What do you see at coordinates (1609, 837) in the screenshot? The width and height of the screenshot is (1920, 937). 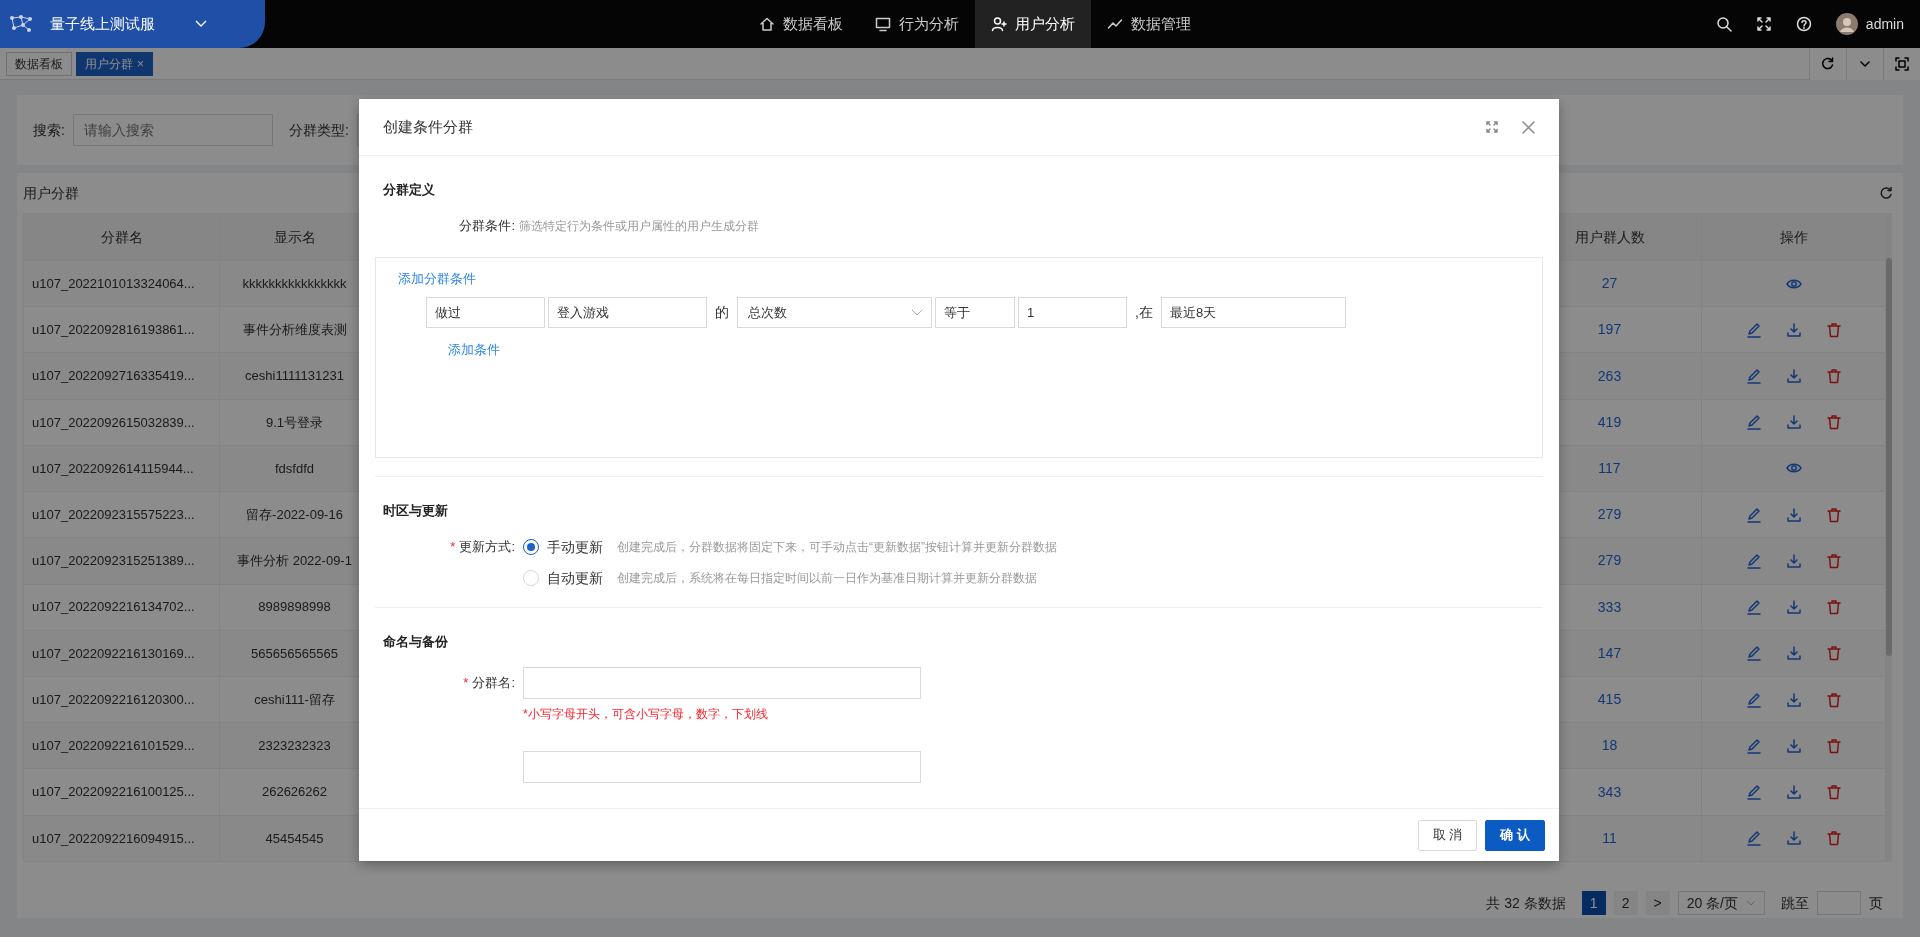 I see `count-link: 11` at bounding box center [1609, 837].